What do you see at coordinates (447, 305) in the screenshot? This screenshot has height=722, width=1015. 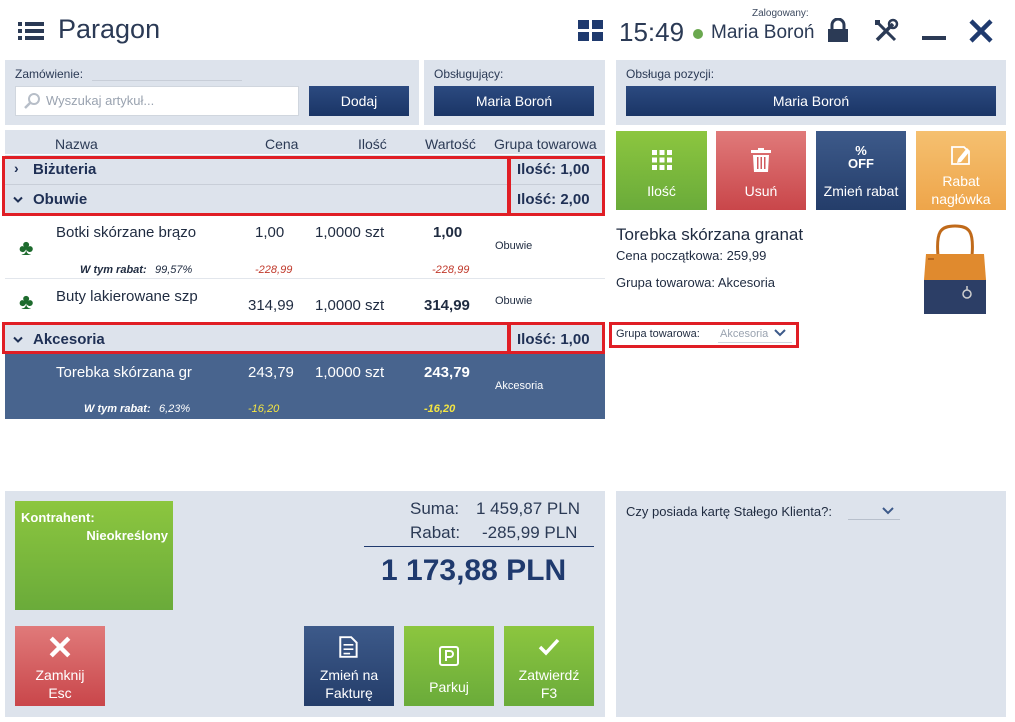 I see `row-value: 314,99` at bounding box center [447, 305].